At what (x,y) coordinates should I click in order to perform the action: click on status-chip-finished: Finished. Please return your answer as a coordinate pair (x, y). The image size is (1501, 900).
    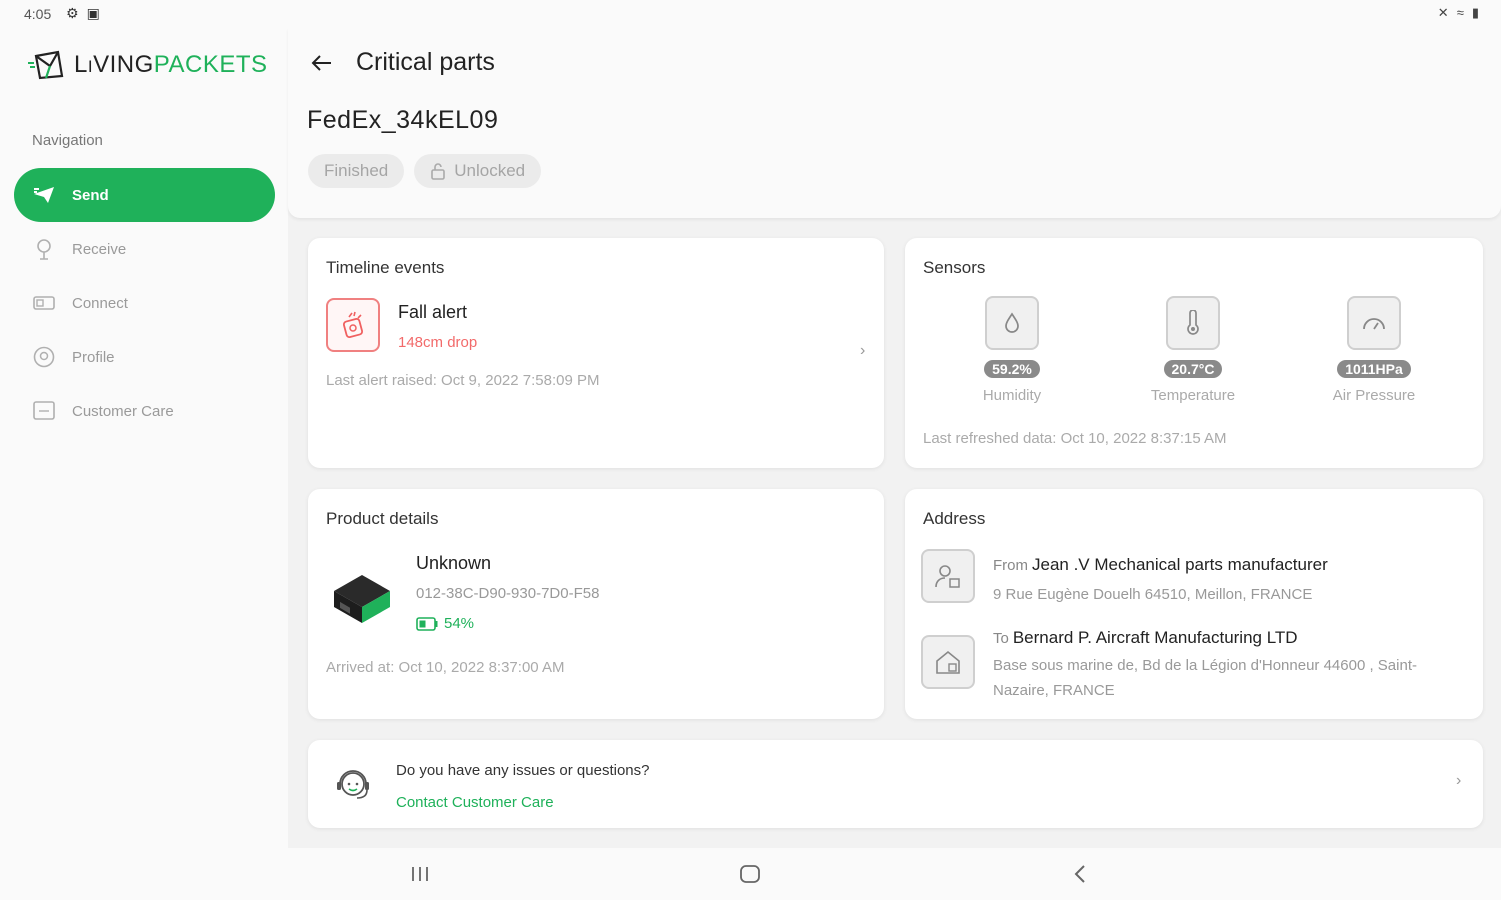
    Looking at the image, I should click on (356, 171).